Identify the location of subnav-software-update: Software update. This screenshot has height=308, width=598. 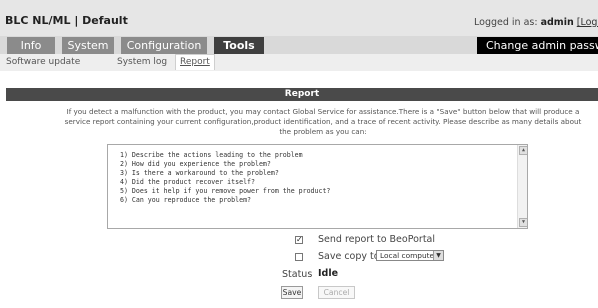
(43, 62).